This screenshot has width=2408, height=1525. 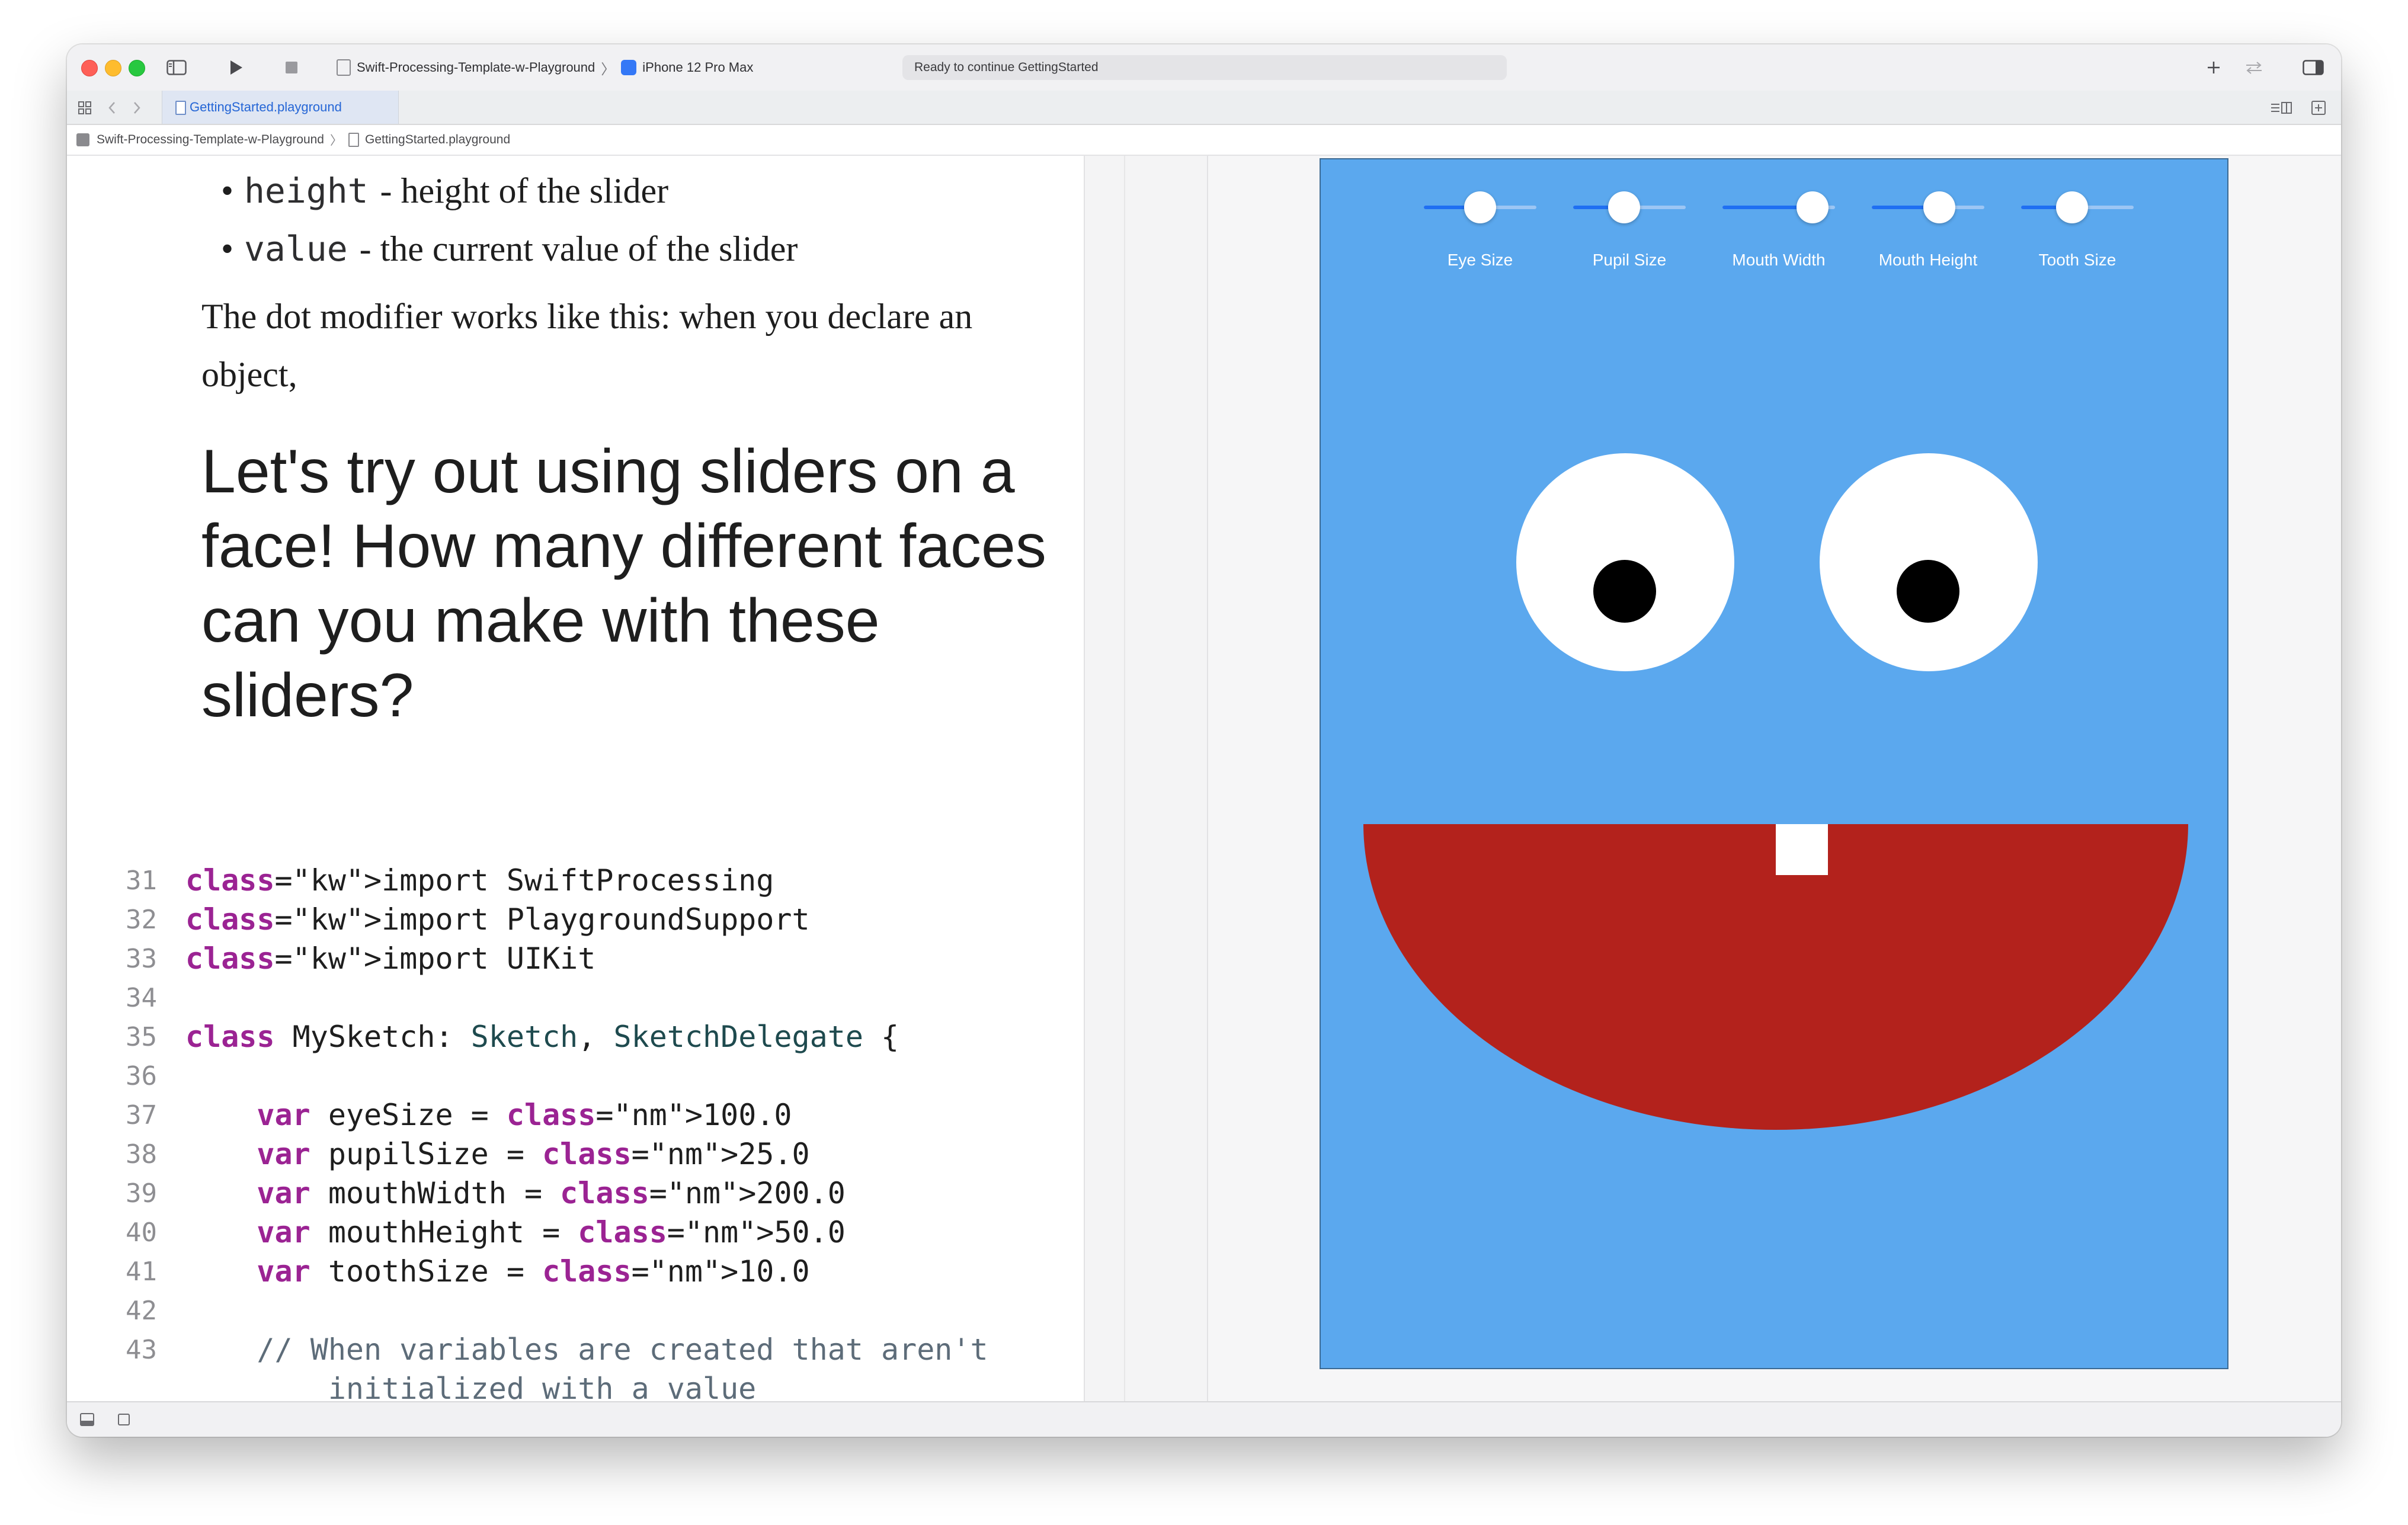 I want to click on line-number: 37, so click(x=141, y=1115).